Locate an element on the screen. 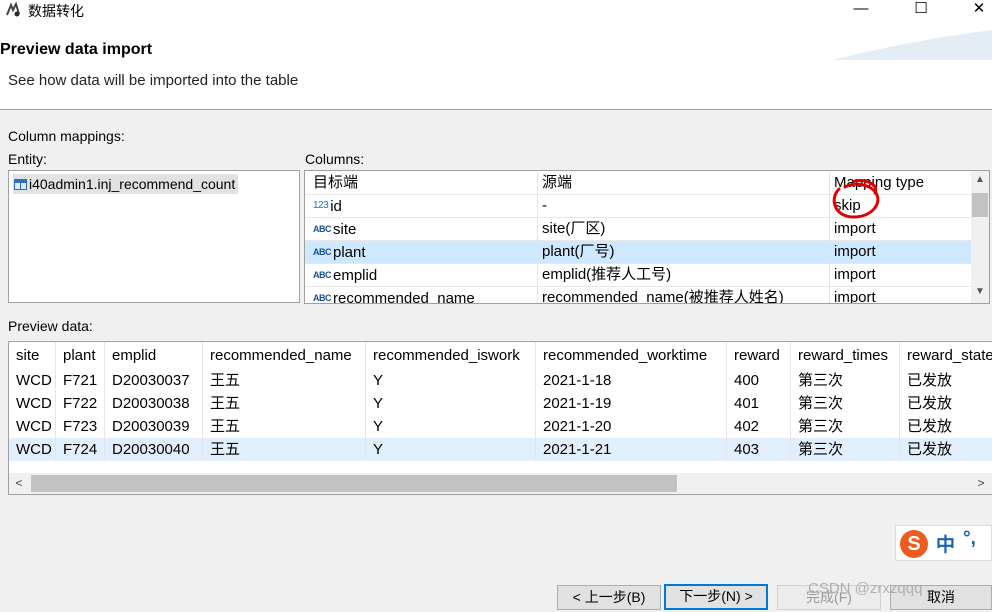  column-header-mapping-type: Mapping type is located at coordinates (900, 183).